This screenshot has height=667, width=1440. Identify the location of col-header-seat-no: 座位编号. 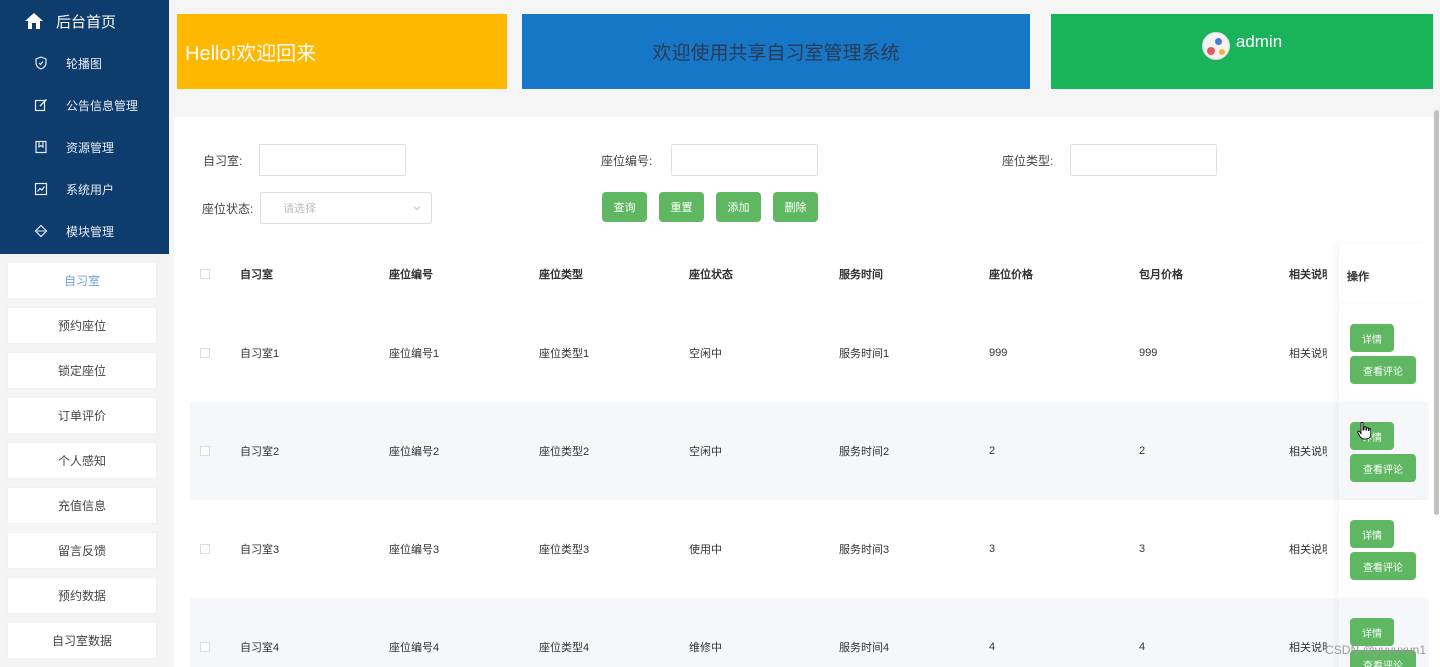
(411, 275).